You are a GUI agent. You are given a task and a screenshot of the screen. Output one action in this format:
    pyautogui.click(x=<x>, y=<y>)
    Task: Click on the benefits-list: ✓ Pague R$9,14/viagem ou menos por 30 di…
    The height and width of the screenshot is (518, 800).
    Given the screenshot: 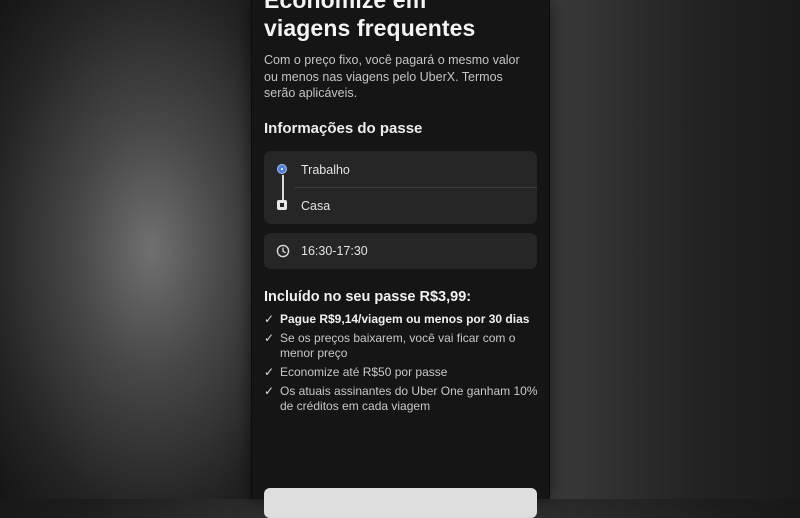 What is the action you would take?
    pyautogui.click(x=401, y=365)
    